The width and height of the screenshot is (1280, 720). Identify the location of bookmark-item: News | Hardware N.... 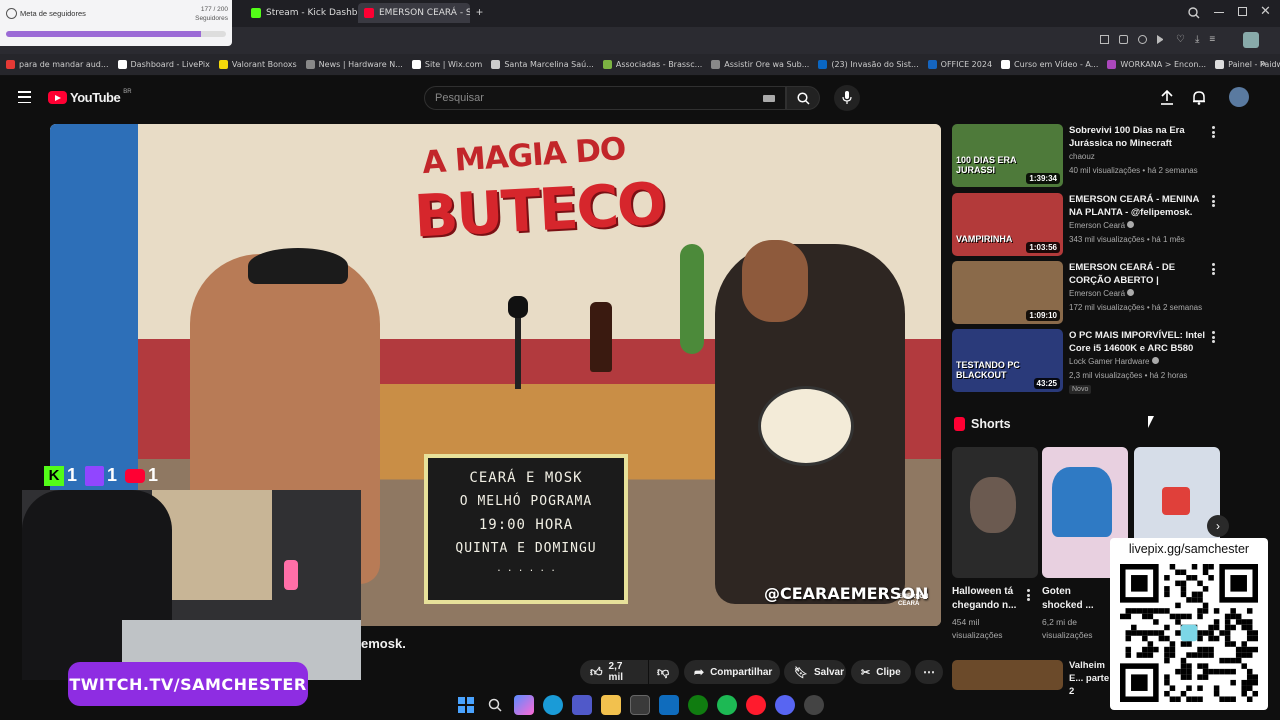
(354, 64).